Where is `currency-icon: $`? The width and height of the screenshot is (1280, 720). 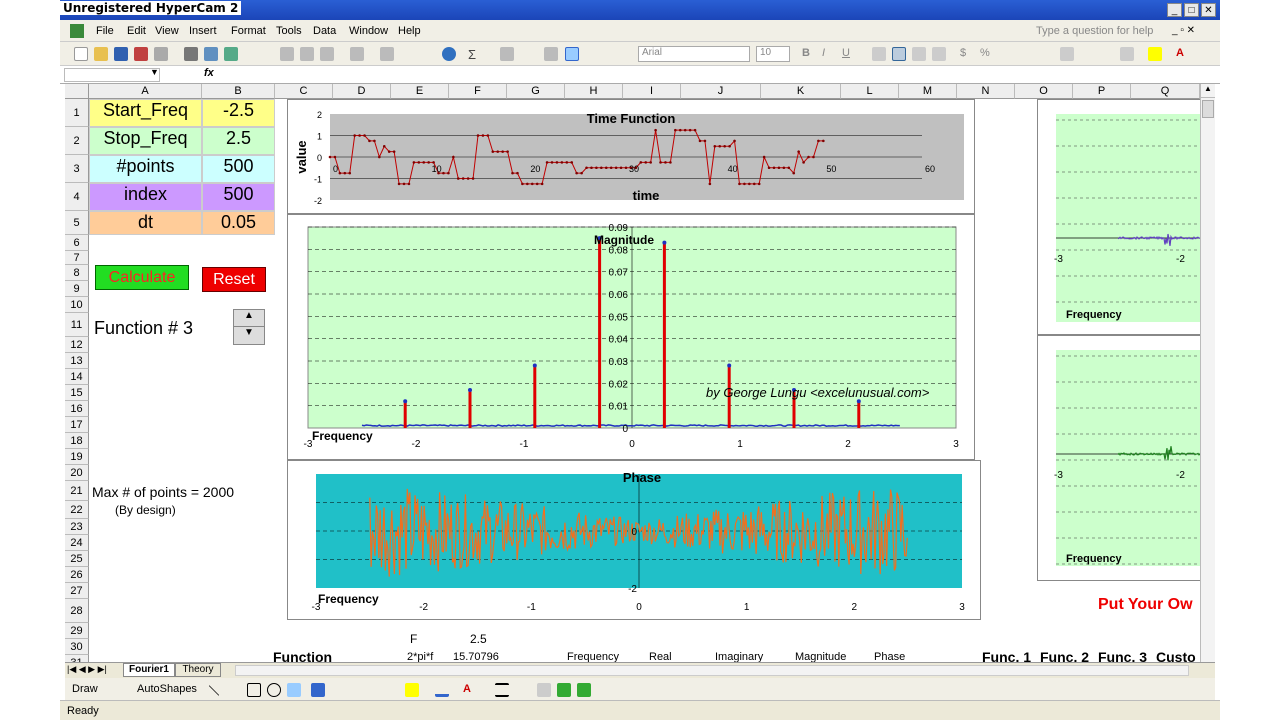
currency-icon: $ is located at coordinates (967, 54).